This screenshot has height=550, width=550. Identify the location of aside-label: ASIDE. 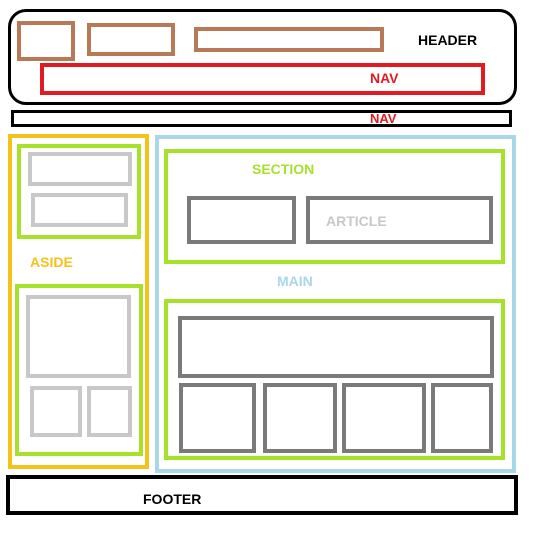
(51, 262).